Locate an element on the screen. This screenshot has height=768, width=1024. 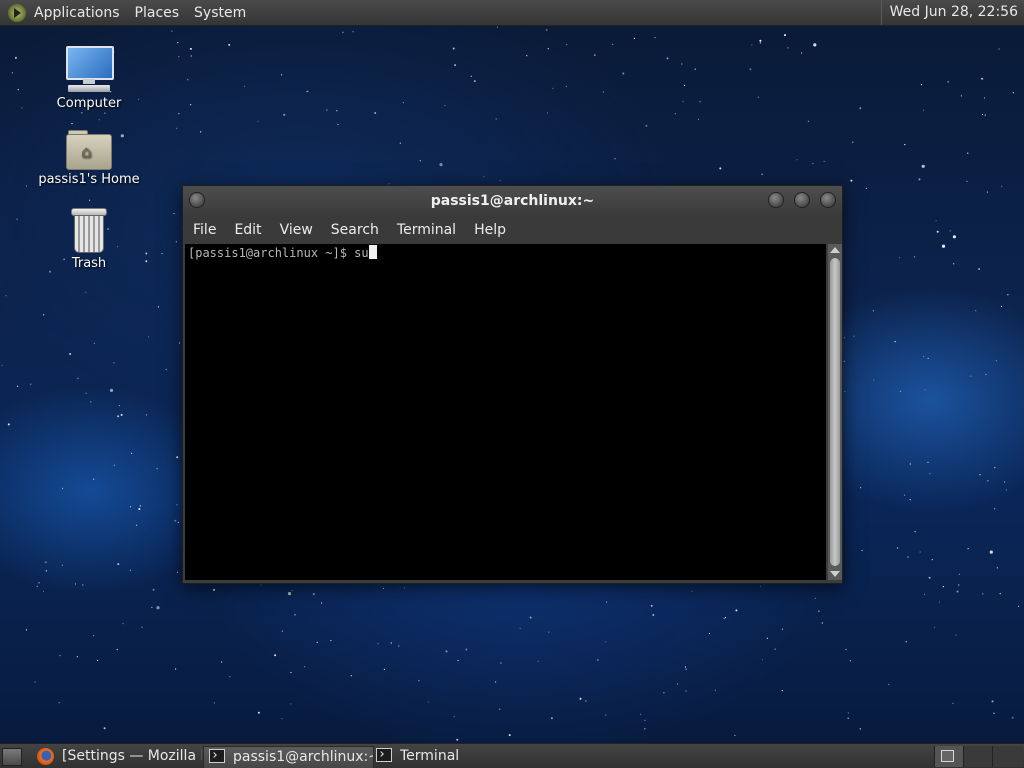
menu-file: File is located at coordinates (204, 230).